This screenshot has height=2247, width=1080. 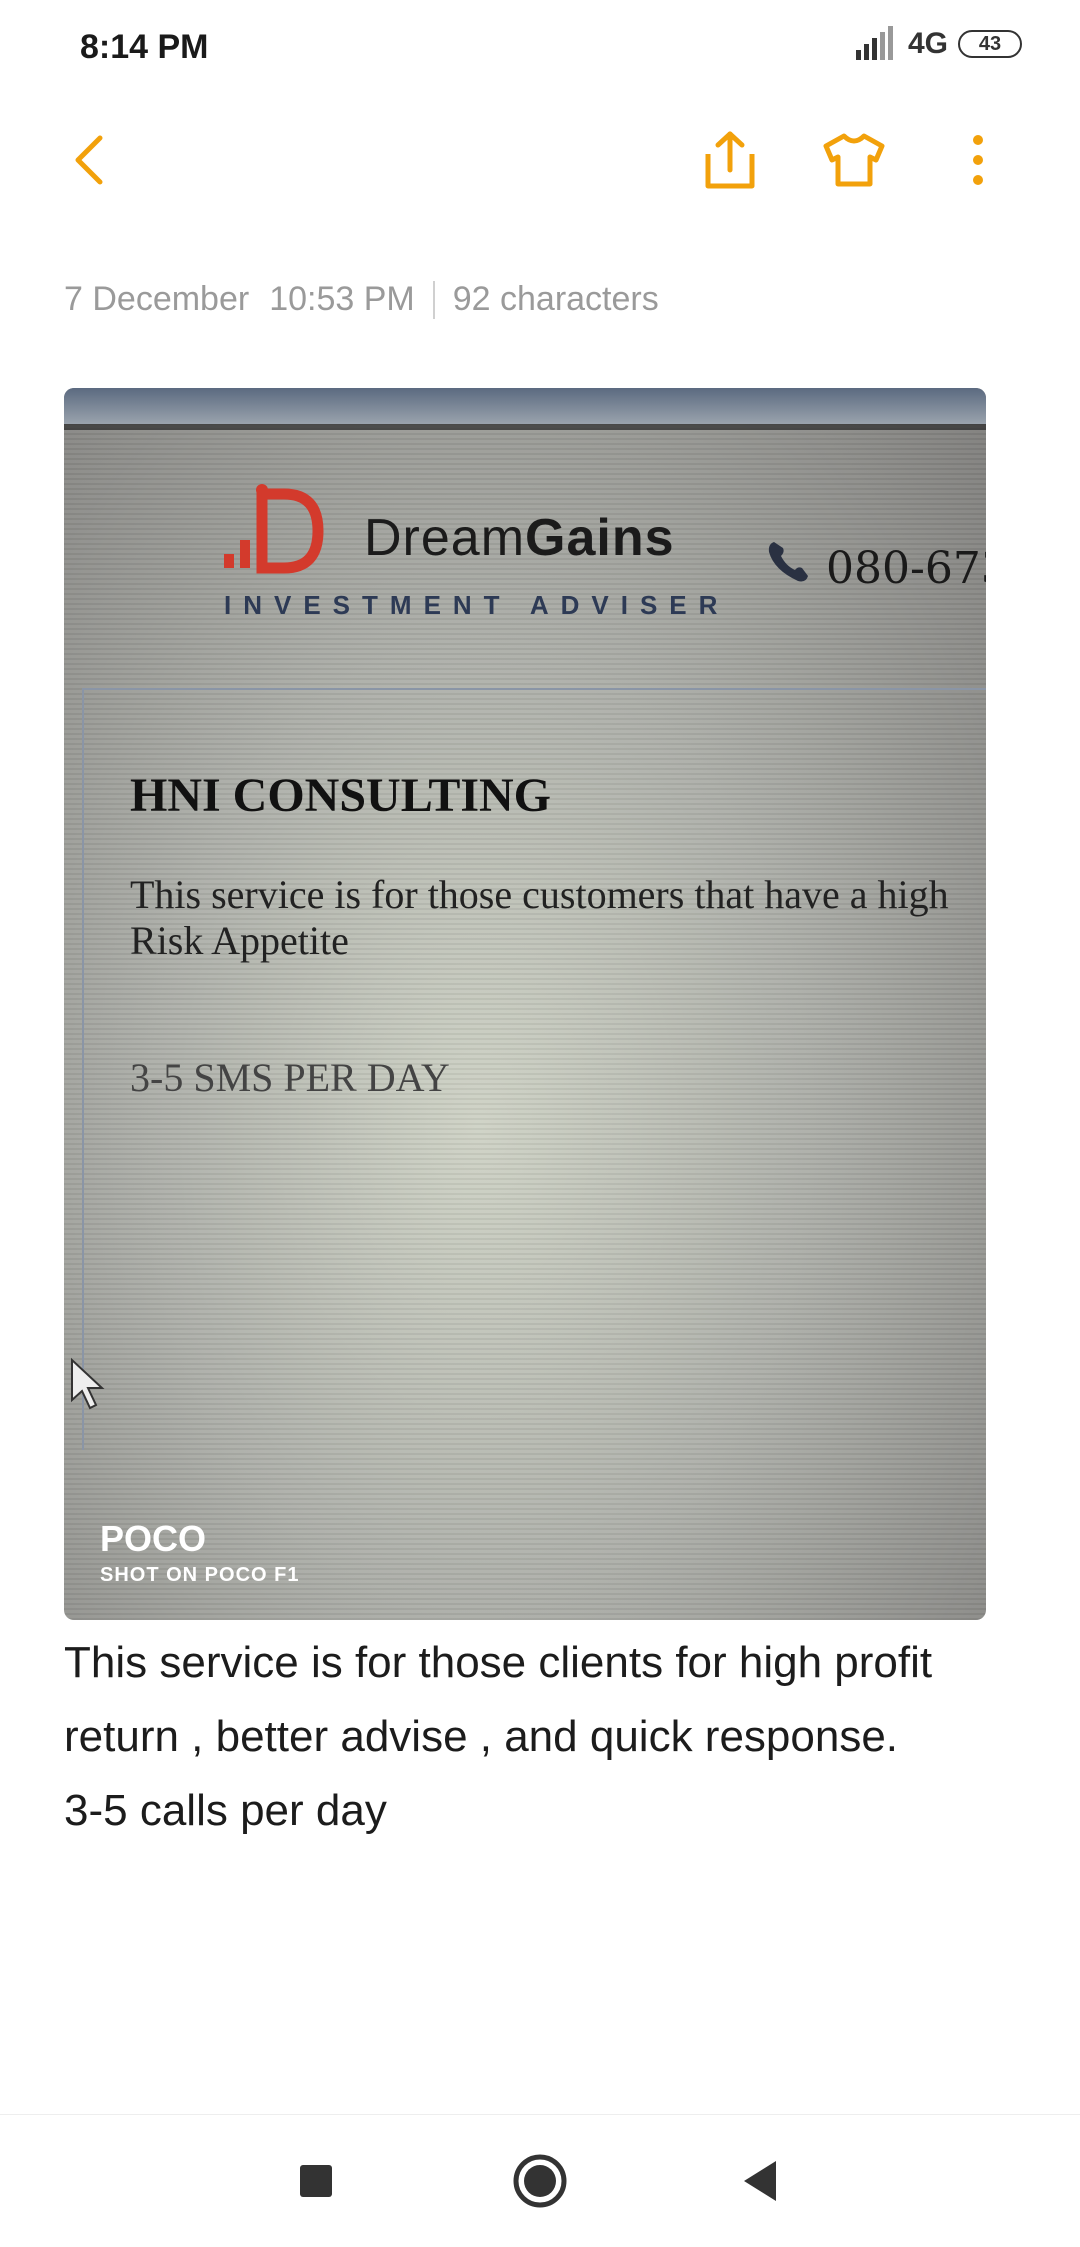 I want to click on recents-button, so click(x=316, y=2181).